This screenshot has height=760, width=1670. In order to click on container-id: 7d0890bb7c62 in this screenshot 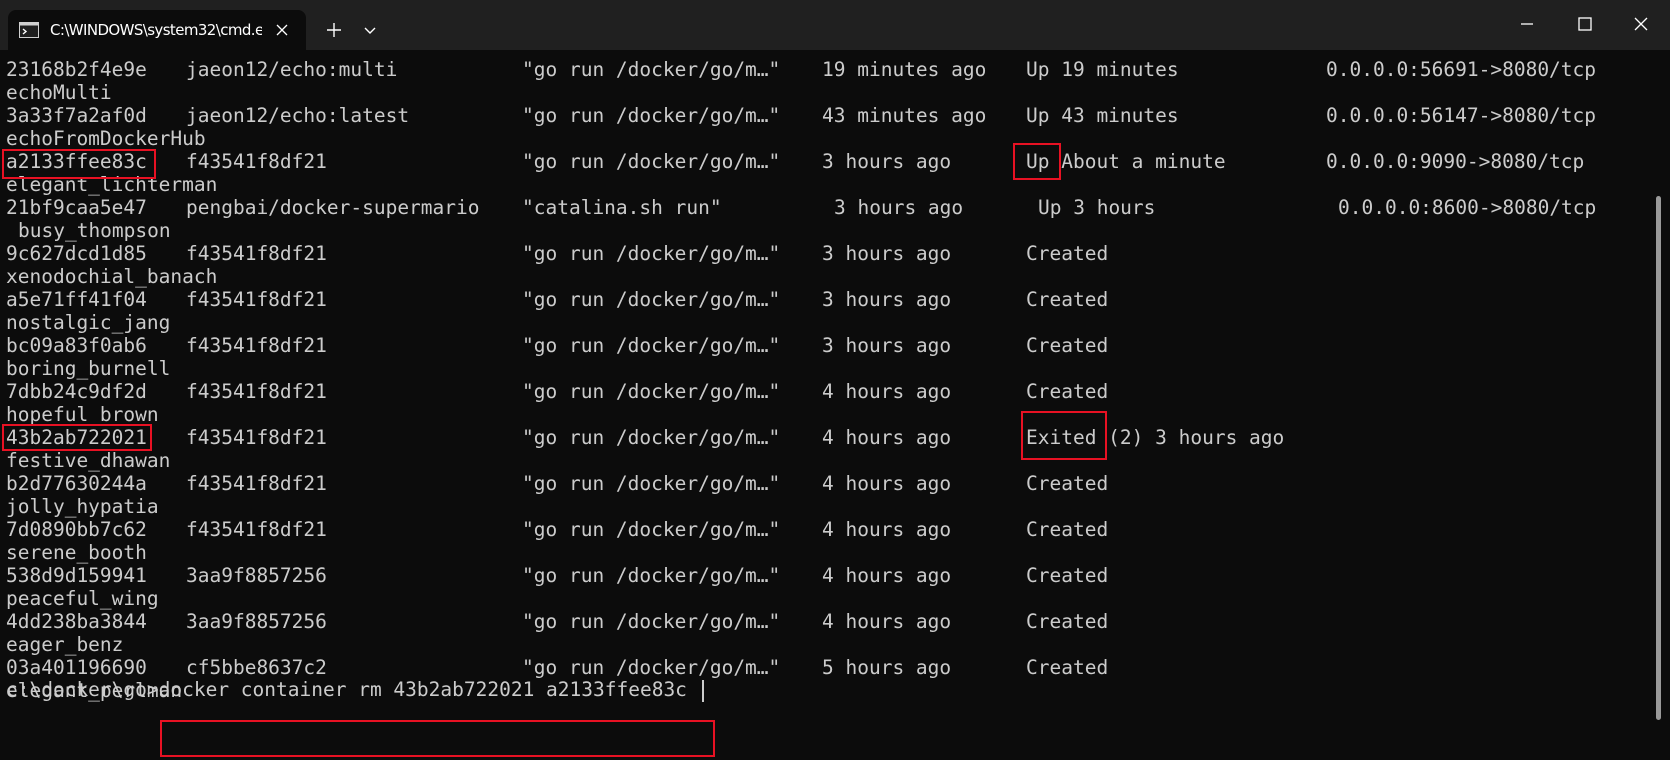, I will do `click(76, 529)`.